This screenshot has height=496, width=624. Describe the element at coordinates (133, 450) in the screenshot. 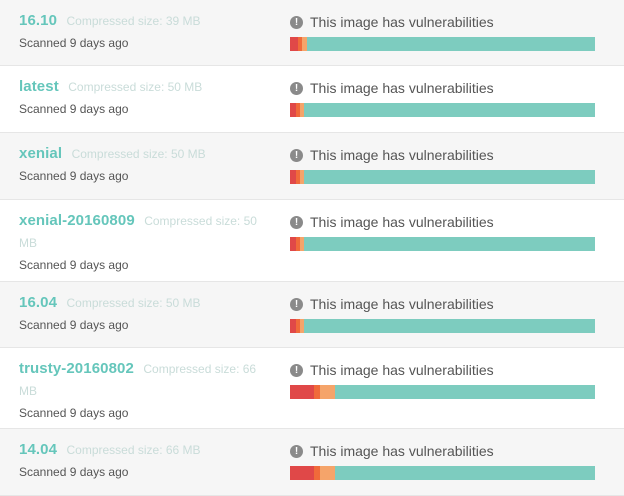

I see `compressed-size: Compressed size: 66 MB` at that location.